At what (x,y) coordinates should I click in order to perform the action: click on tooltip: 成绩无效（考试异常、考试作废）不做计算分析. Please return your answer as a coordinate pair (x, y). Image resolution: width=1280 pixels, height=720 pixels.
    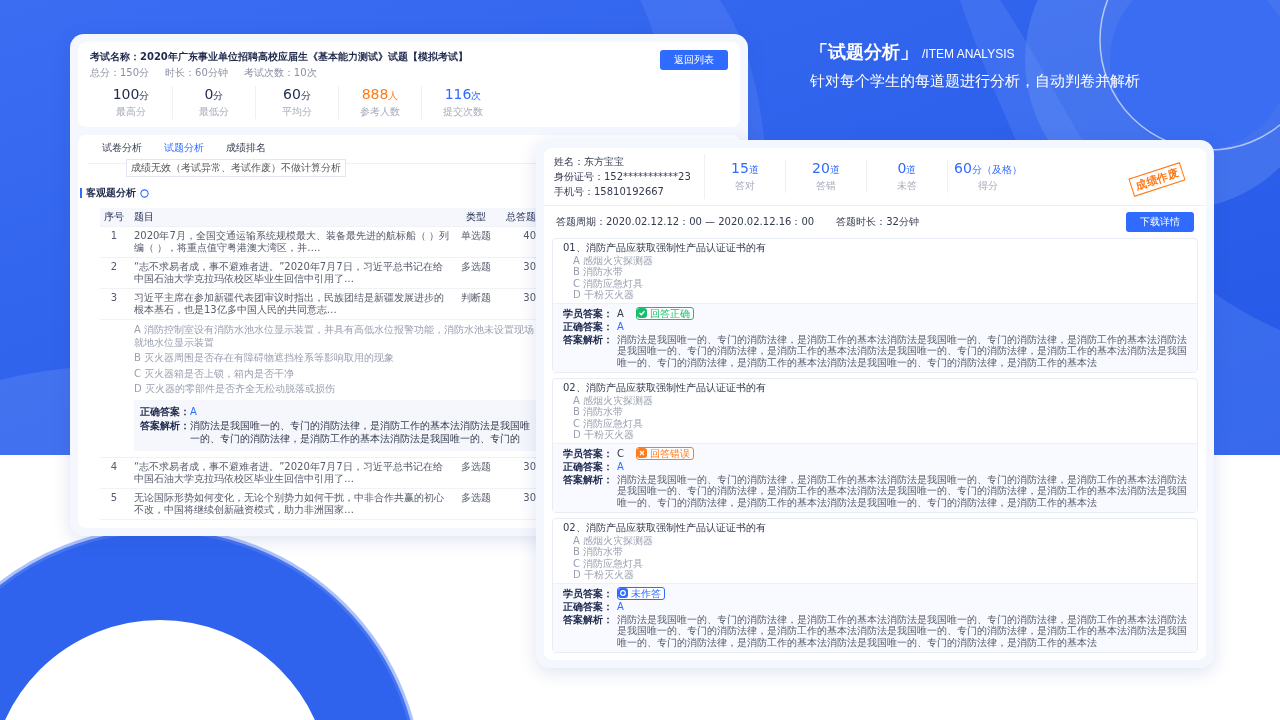
    Looking at the image, I should click on (236, 168).